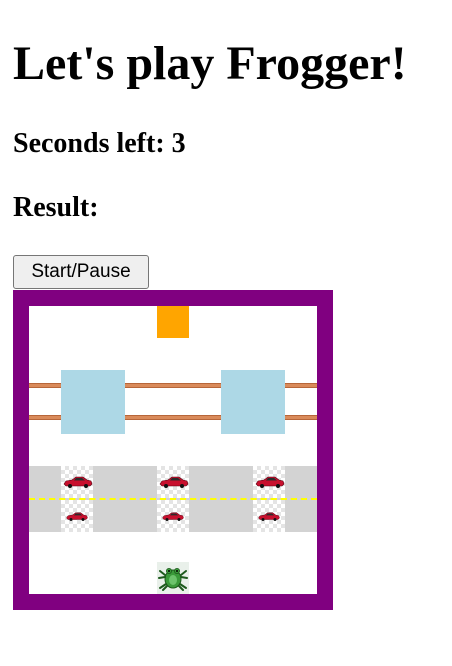 Image resolution: width=452 pixels, height=666 pixels. I want to click on lane-line, so click(173, 499).